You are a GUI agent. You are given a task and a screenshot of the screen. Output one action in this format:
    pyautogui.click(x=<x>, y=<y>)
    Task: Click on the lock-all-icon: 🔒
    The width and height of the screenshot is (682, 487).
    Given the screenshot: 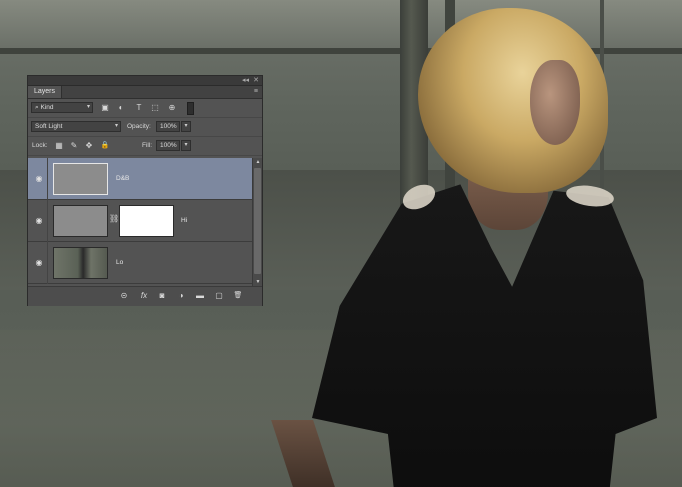 What is the action you would take?
    pyautogui.click(x=105, y=146)
    